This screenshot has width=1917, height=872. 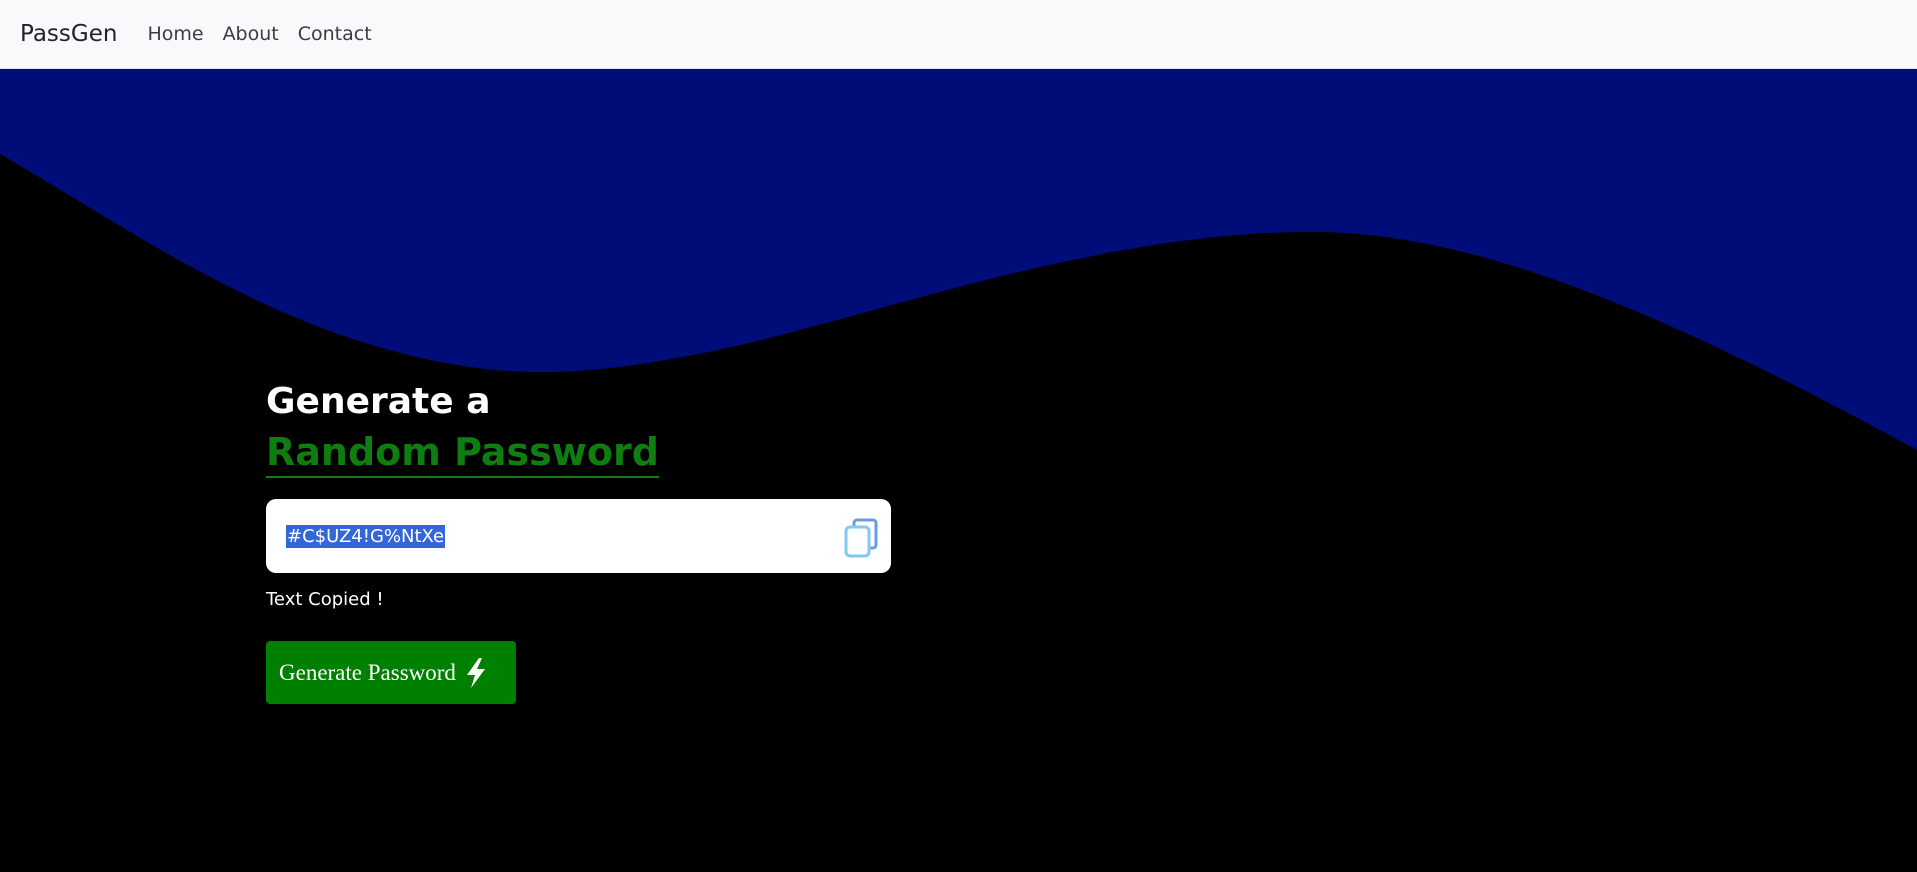 What do you see at coordinates (366, 536) in the screenshot?
I see `password-text: #C$UZ4!G%NtXe` at bounding box center [366, 536].